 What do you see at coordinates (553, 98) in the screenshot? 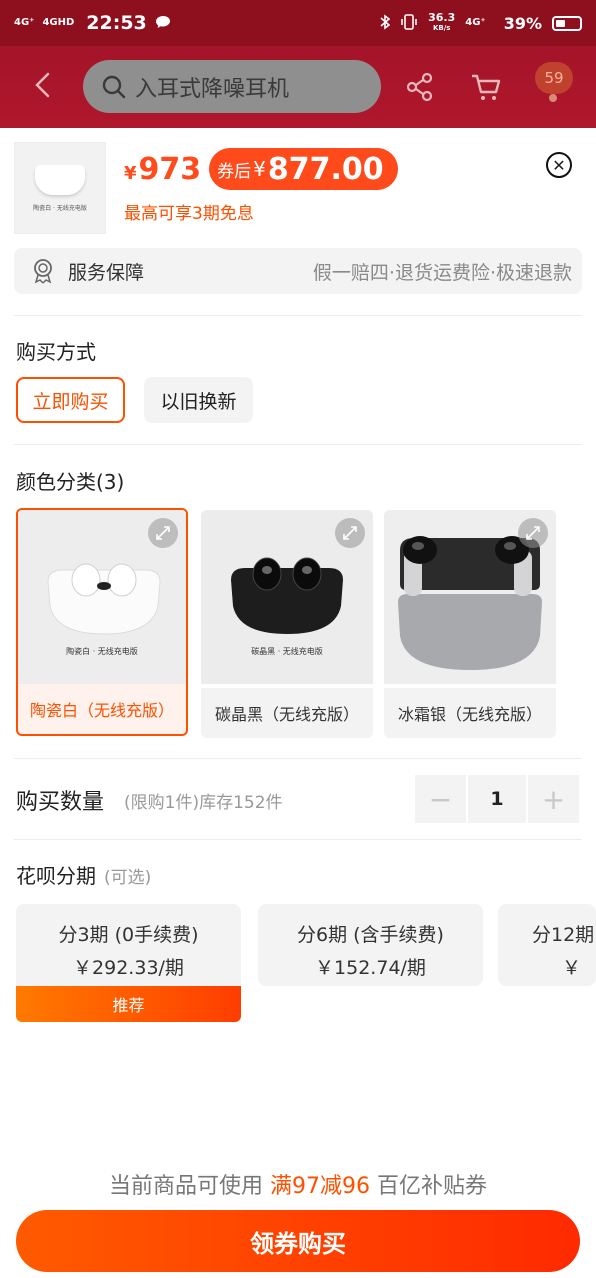
I see `more-menu-dot` at bounding box center [553, 98].